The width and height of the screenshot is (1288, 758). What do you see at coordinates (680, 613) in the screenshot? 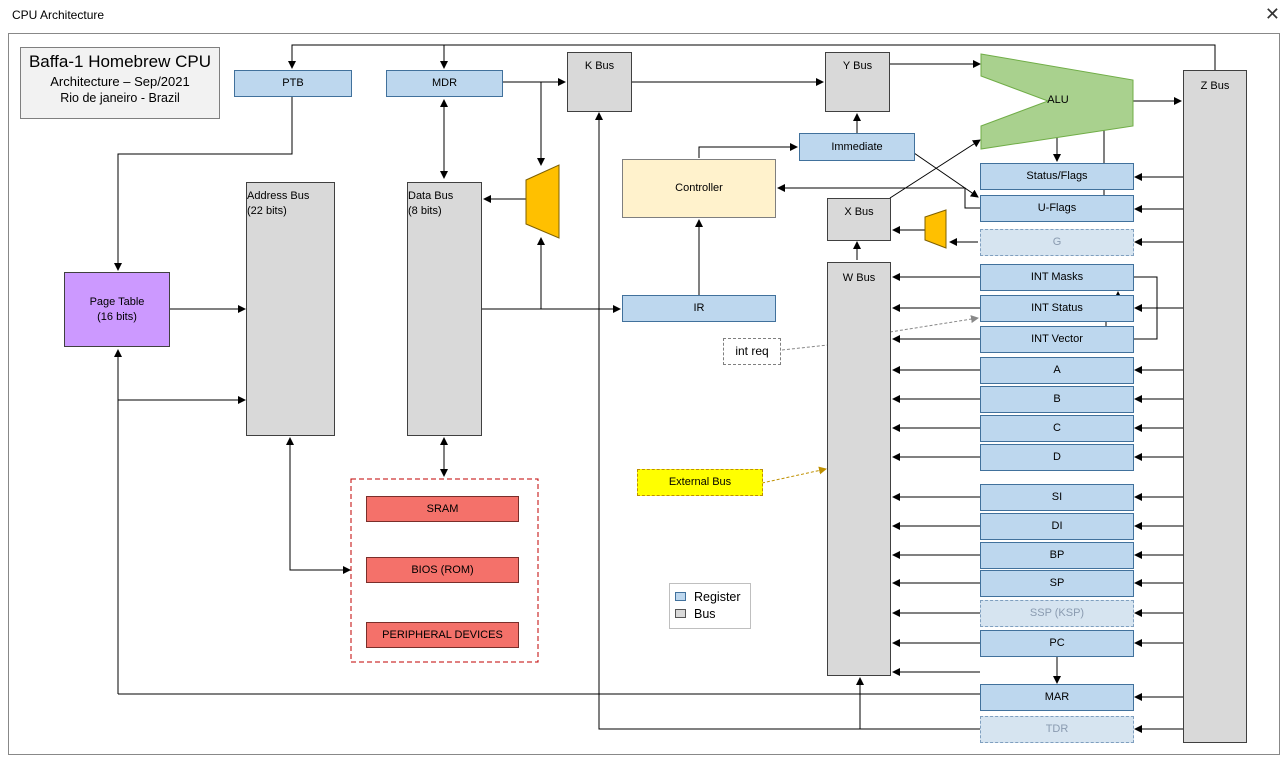
I see `bus-swatch-icon` at bounding box center [680, 613].